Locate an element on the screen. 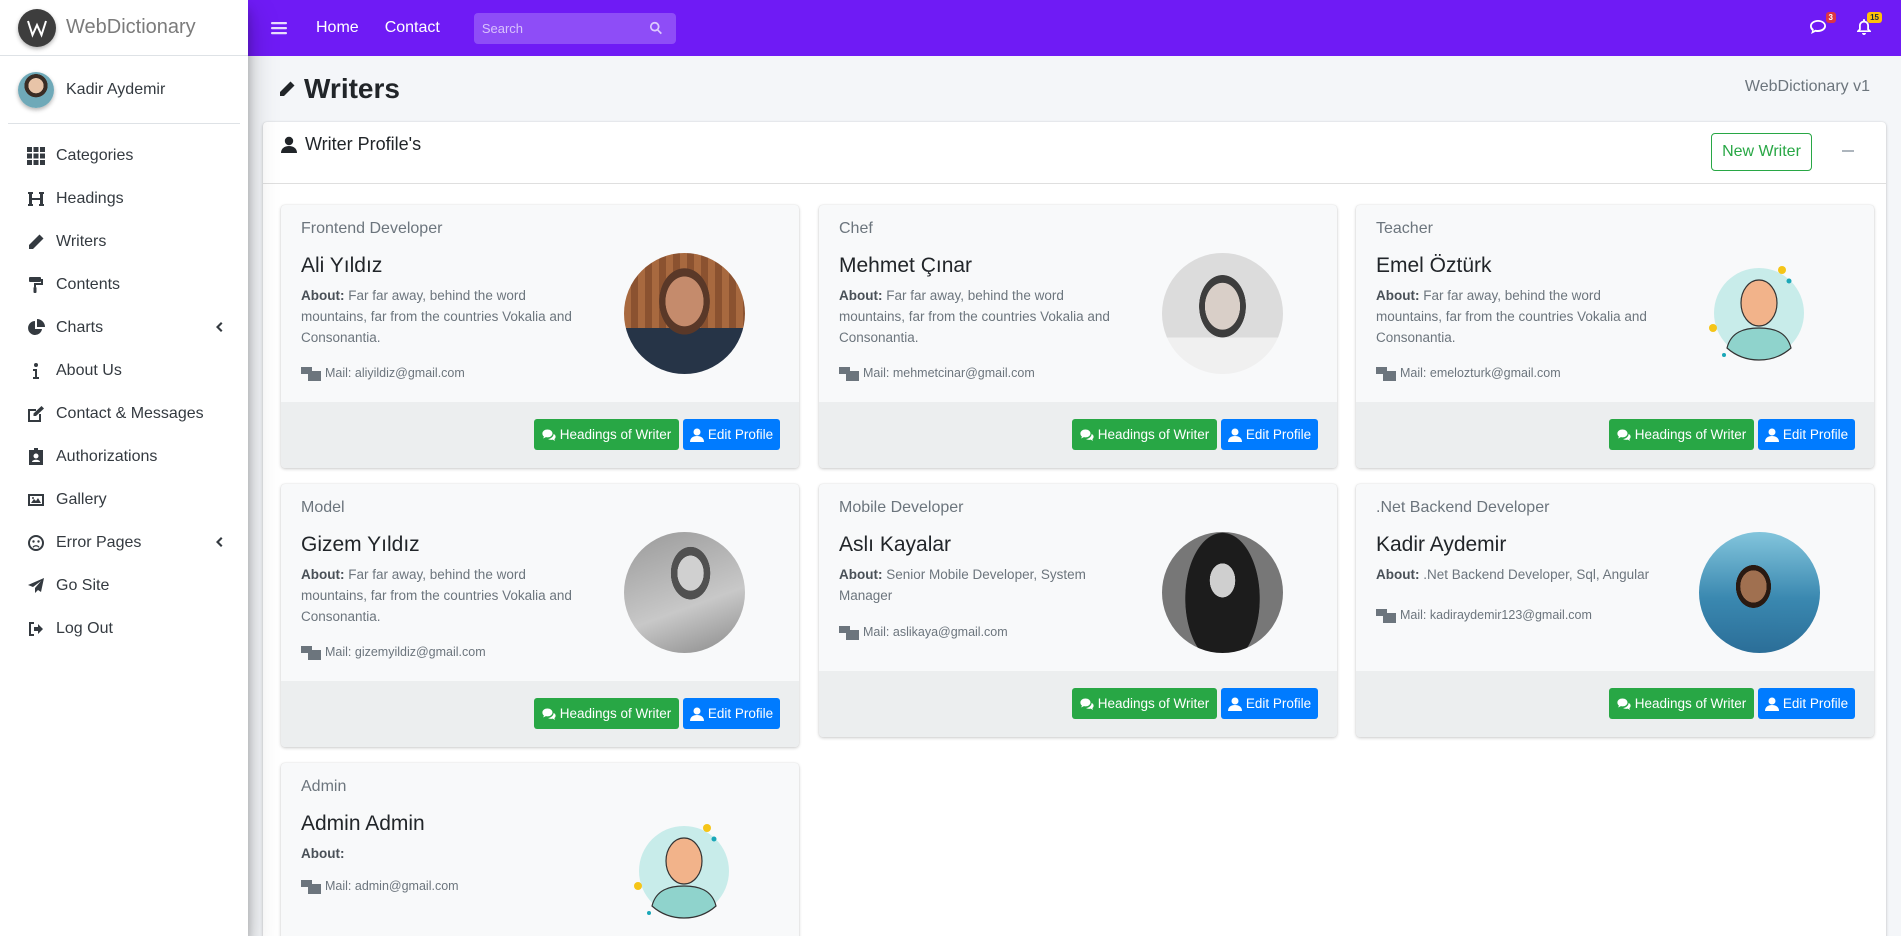 Image resolution: width=1901 pixels, height=936 pixels. pen-icon is located at coordinates (287, 88).